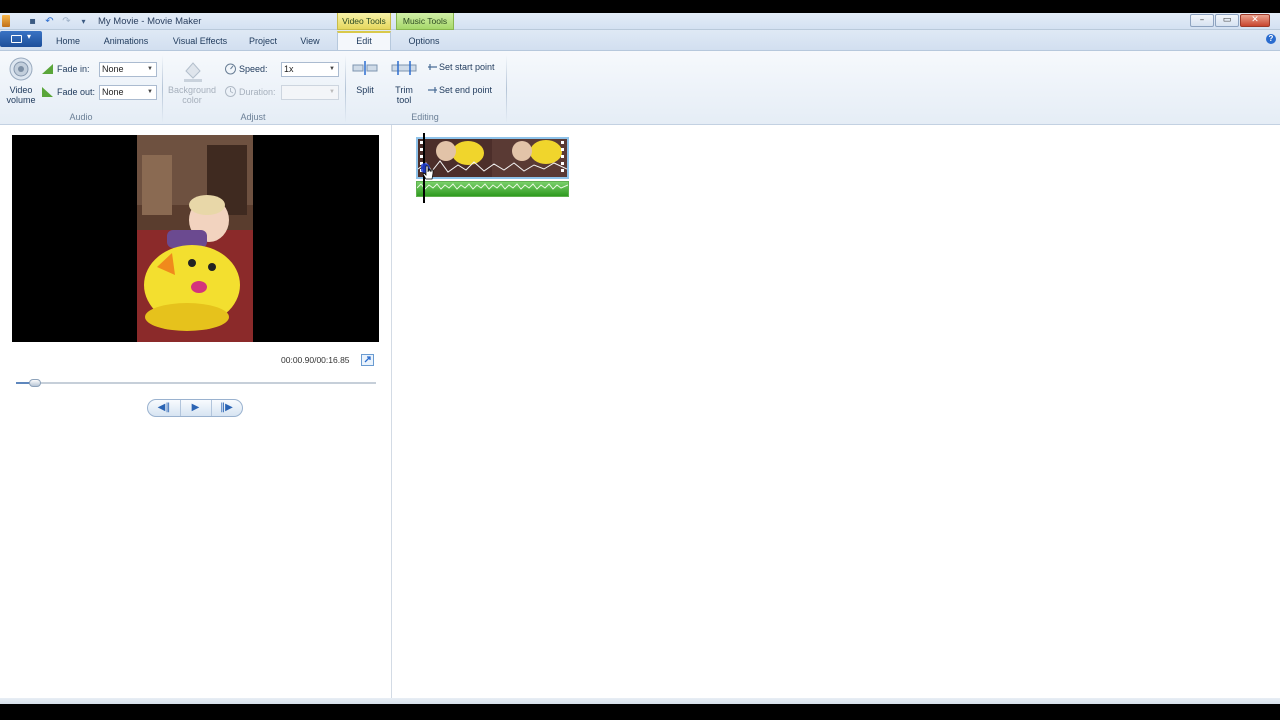 The height and width of the screenshot is (720, 1280). Describe the element at coordinates (432, 90) in the screenshot. I see `set-end-point-icon` at that location.